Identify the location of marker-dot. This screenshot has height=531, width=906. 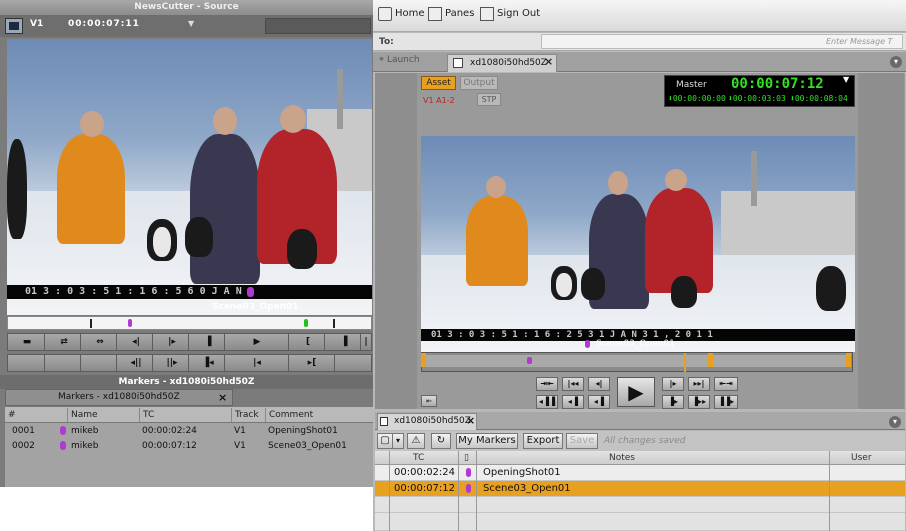
(587, 344).